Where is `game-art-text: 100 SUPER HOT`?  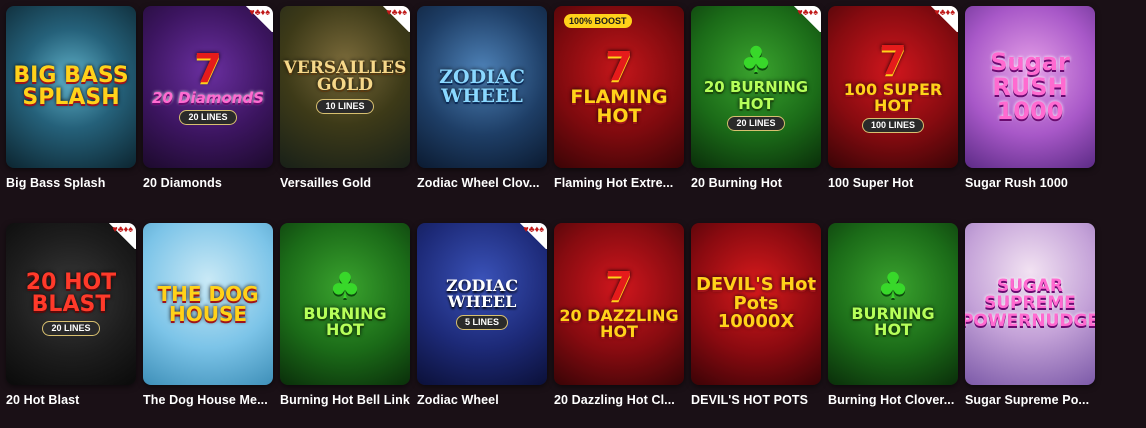 game-art-text: 100 SUPER HOT is located at coordinates (893, 97).